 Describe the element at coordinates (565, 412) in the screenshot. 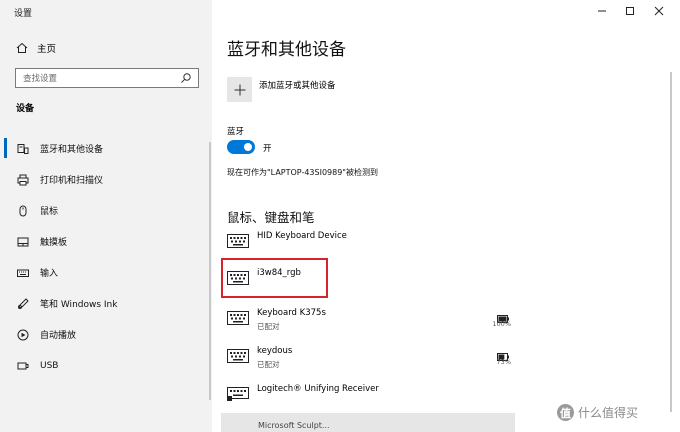

I see `watermark-badge: 值` at that location.